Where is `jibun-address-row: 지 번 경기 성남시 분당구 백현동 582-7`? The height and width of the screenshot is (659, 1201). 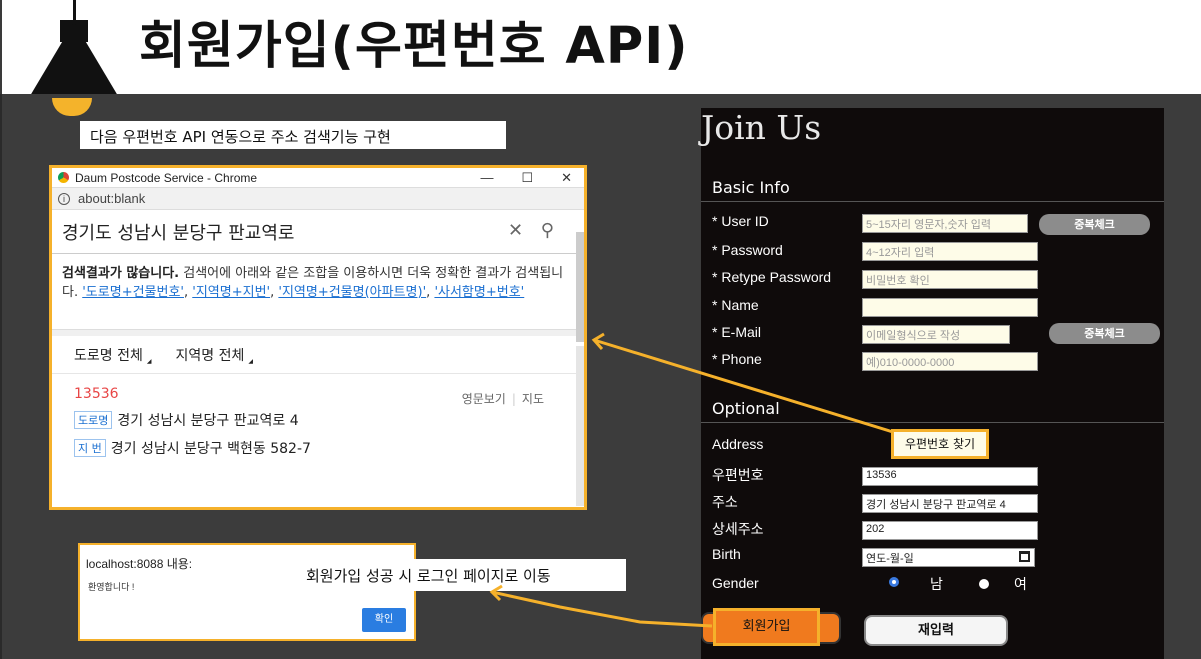 jibun-address-row: 지 번 경기 성남시 분당구 백현동 582-7 is located at coordinates (318, 448).